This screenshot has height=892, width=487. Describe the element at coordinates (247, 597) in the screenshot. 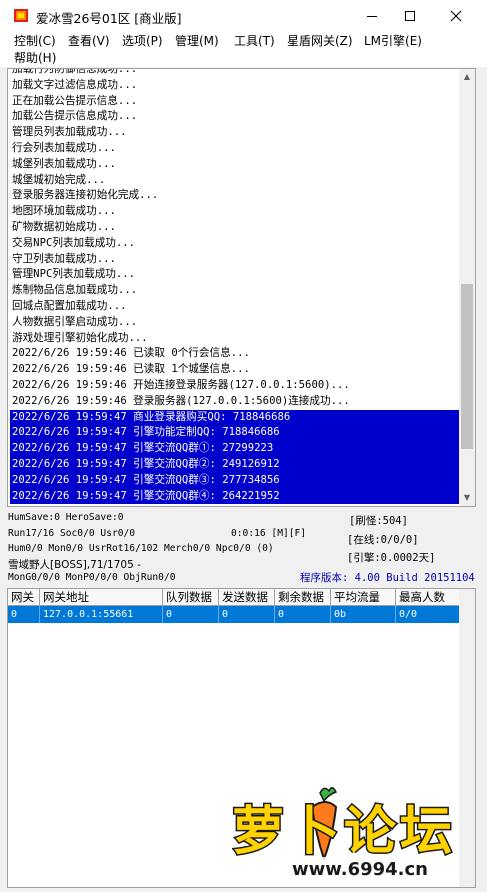

I see `col-header-sent-data: 发送数据` at that location.